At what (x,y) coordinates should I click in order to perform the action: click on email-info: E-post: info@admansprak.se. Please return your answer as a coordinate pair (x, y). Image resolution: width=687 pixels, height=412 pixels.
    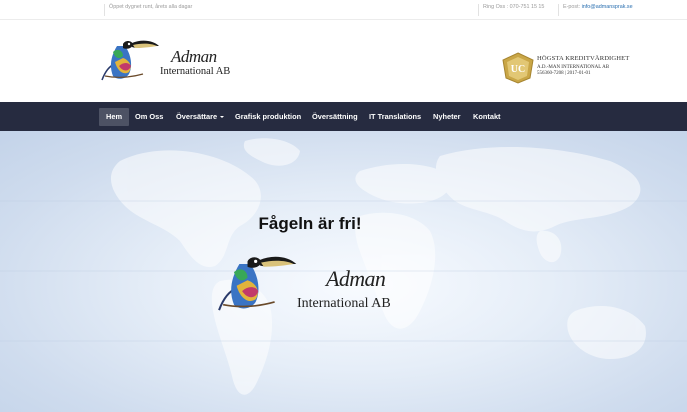
    Looking at the image, I should click on (595, 10).